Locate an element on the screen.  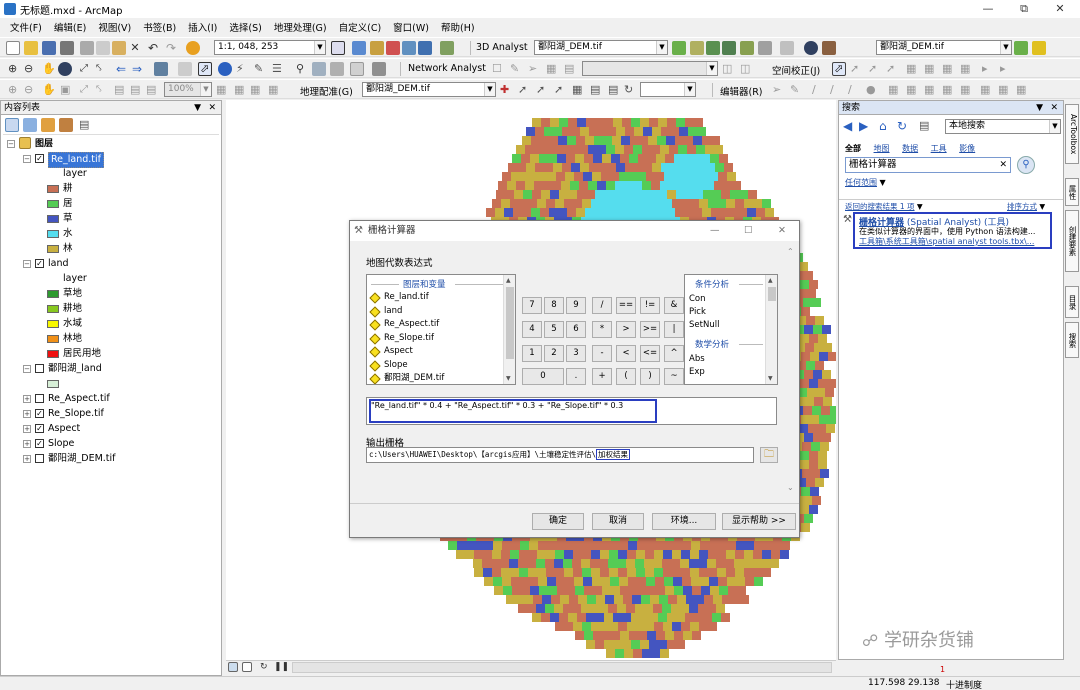
func-con: Con is located at coordinates (697, 299).